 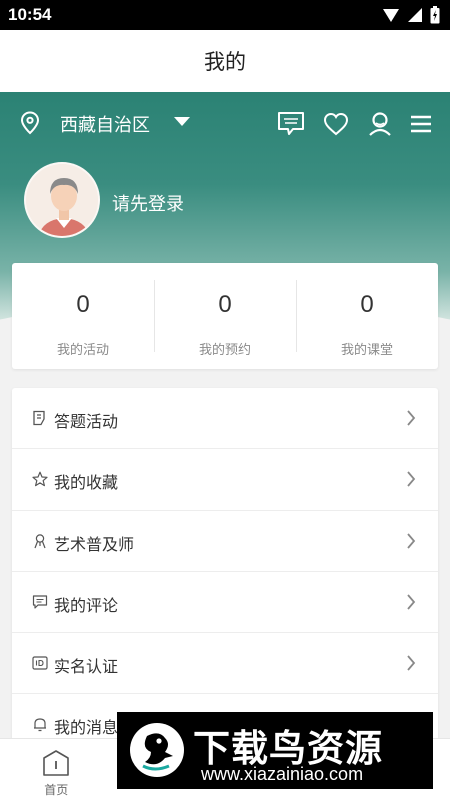 I want to click on region-selector: 西藏自治区, so click(x=105, y=124).